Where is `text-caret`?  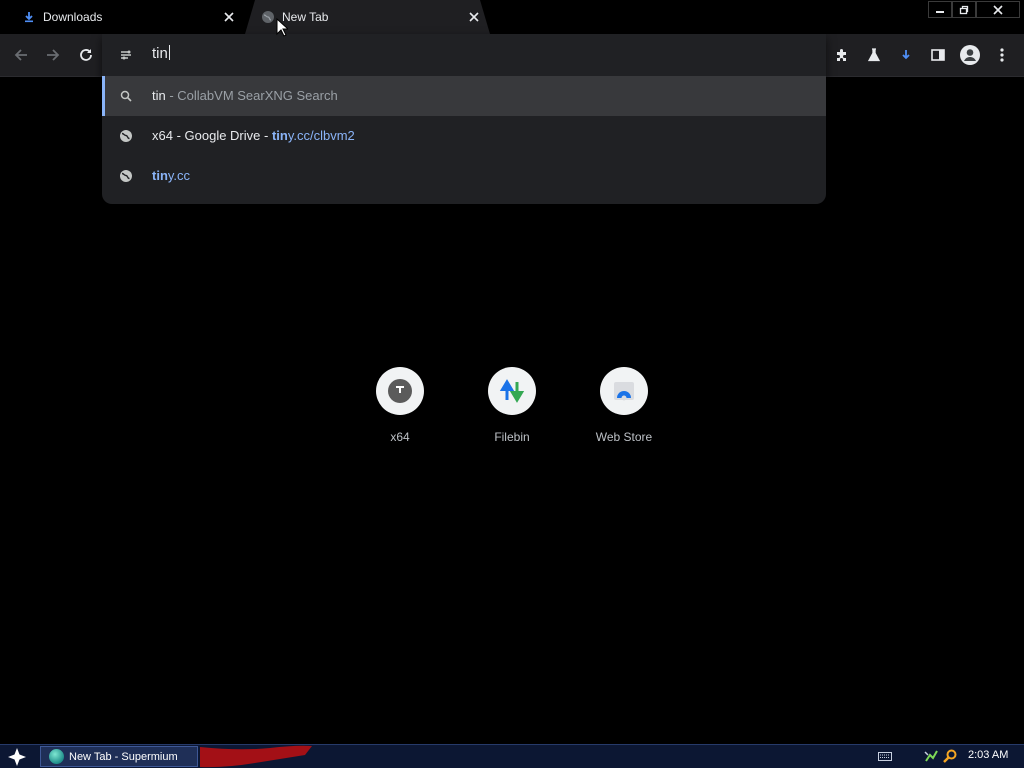
text-caret is located at coordinates (169, 52).